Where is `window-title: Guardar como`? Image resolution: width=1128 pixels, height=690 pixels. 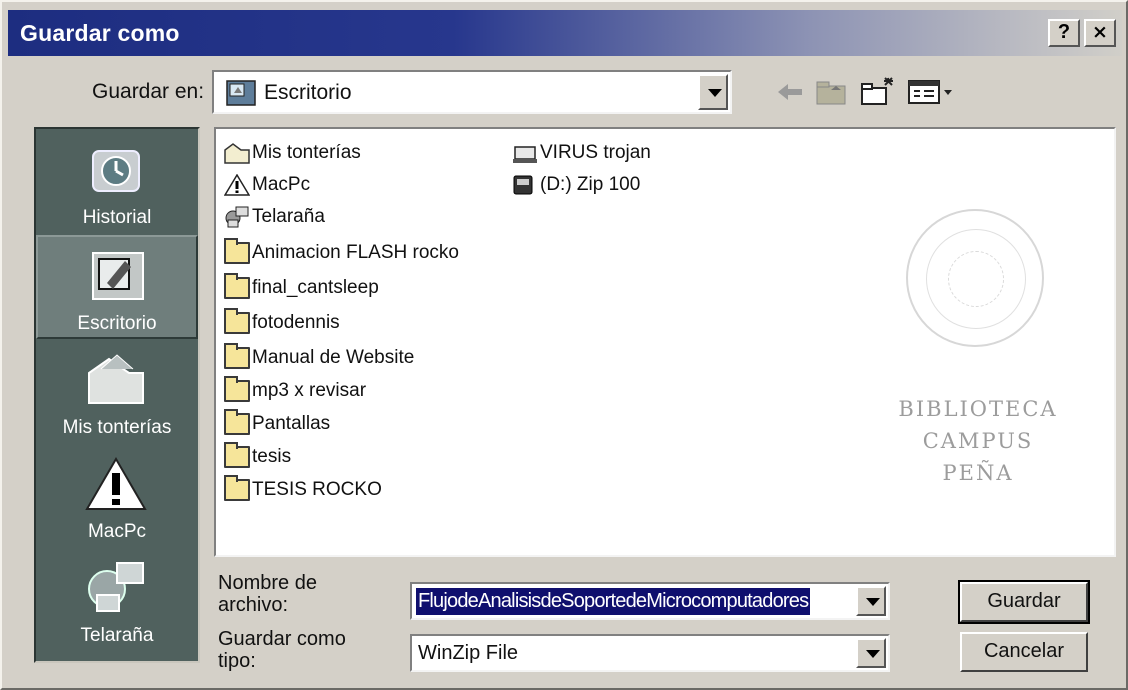 window-title: Guardar como is located at coordinates (100, 33).